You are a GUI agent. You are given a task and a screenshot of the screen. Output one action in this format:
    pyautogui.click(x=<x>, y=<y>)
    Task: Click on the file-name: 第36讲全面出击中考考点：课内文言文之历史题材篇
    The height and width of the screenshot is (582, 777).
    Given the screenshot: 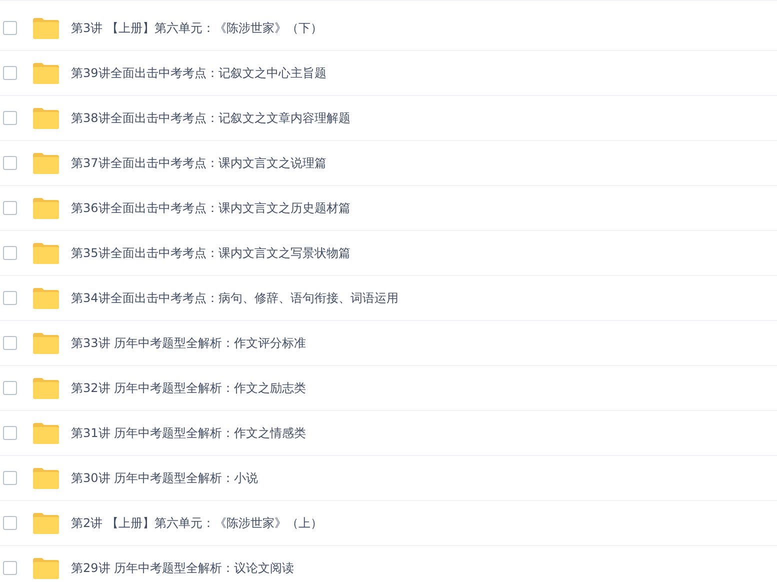 What is the action you would take?
    pyautogui.click(x=210, y=208)
    